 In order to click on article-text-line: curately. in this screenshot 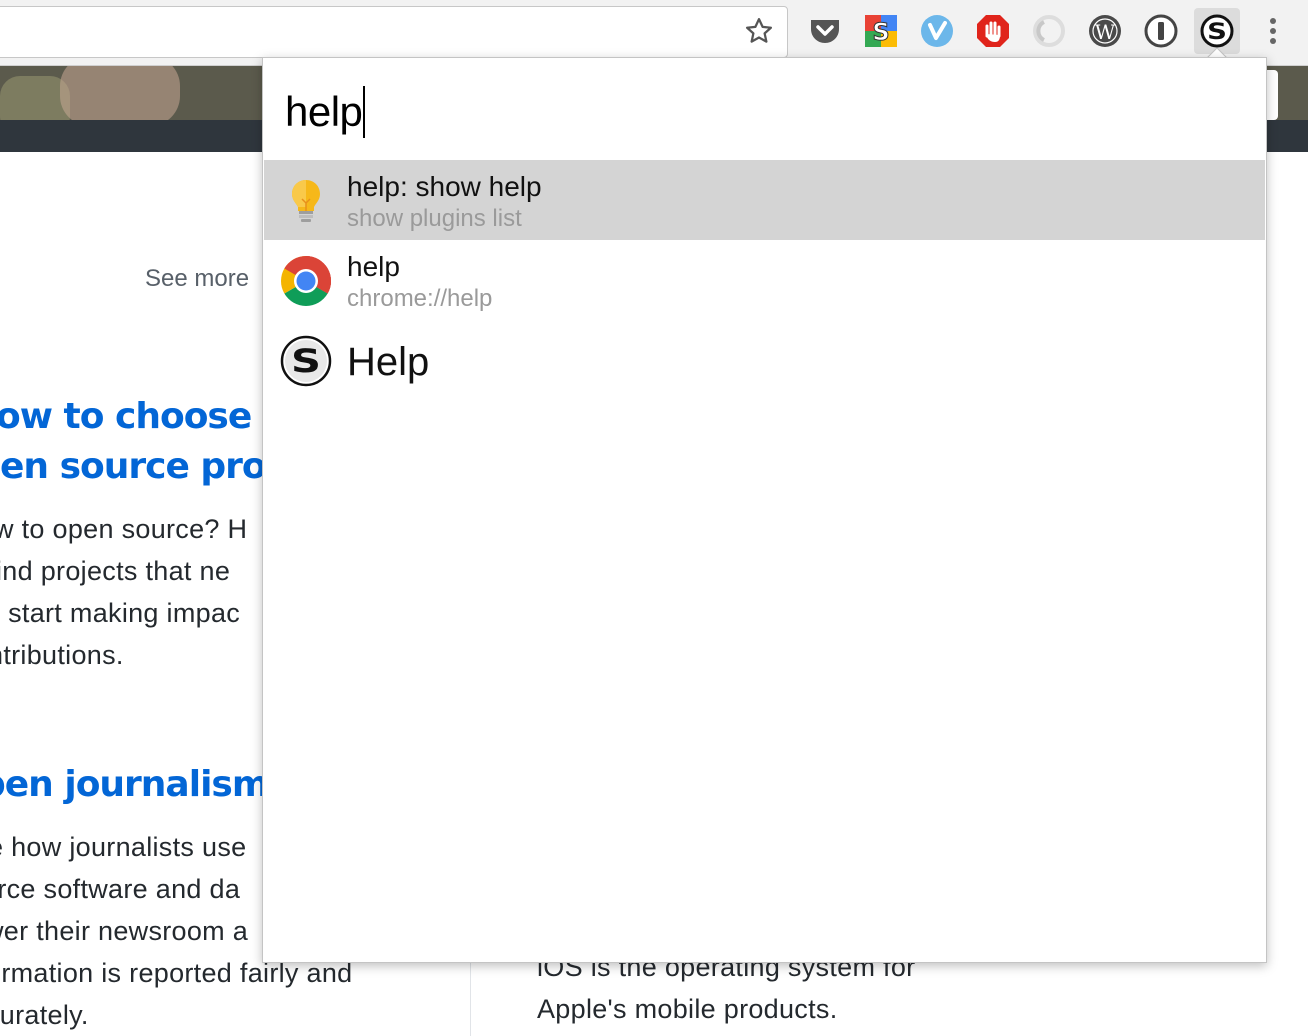, I will do `click(44, 1015)`.